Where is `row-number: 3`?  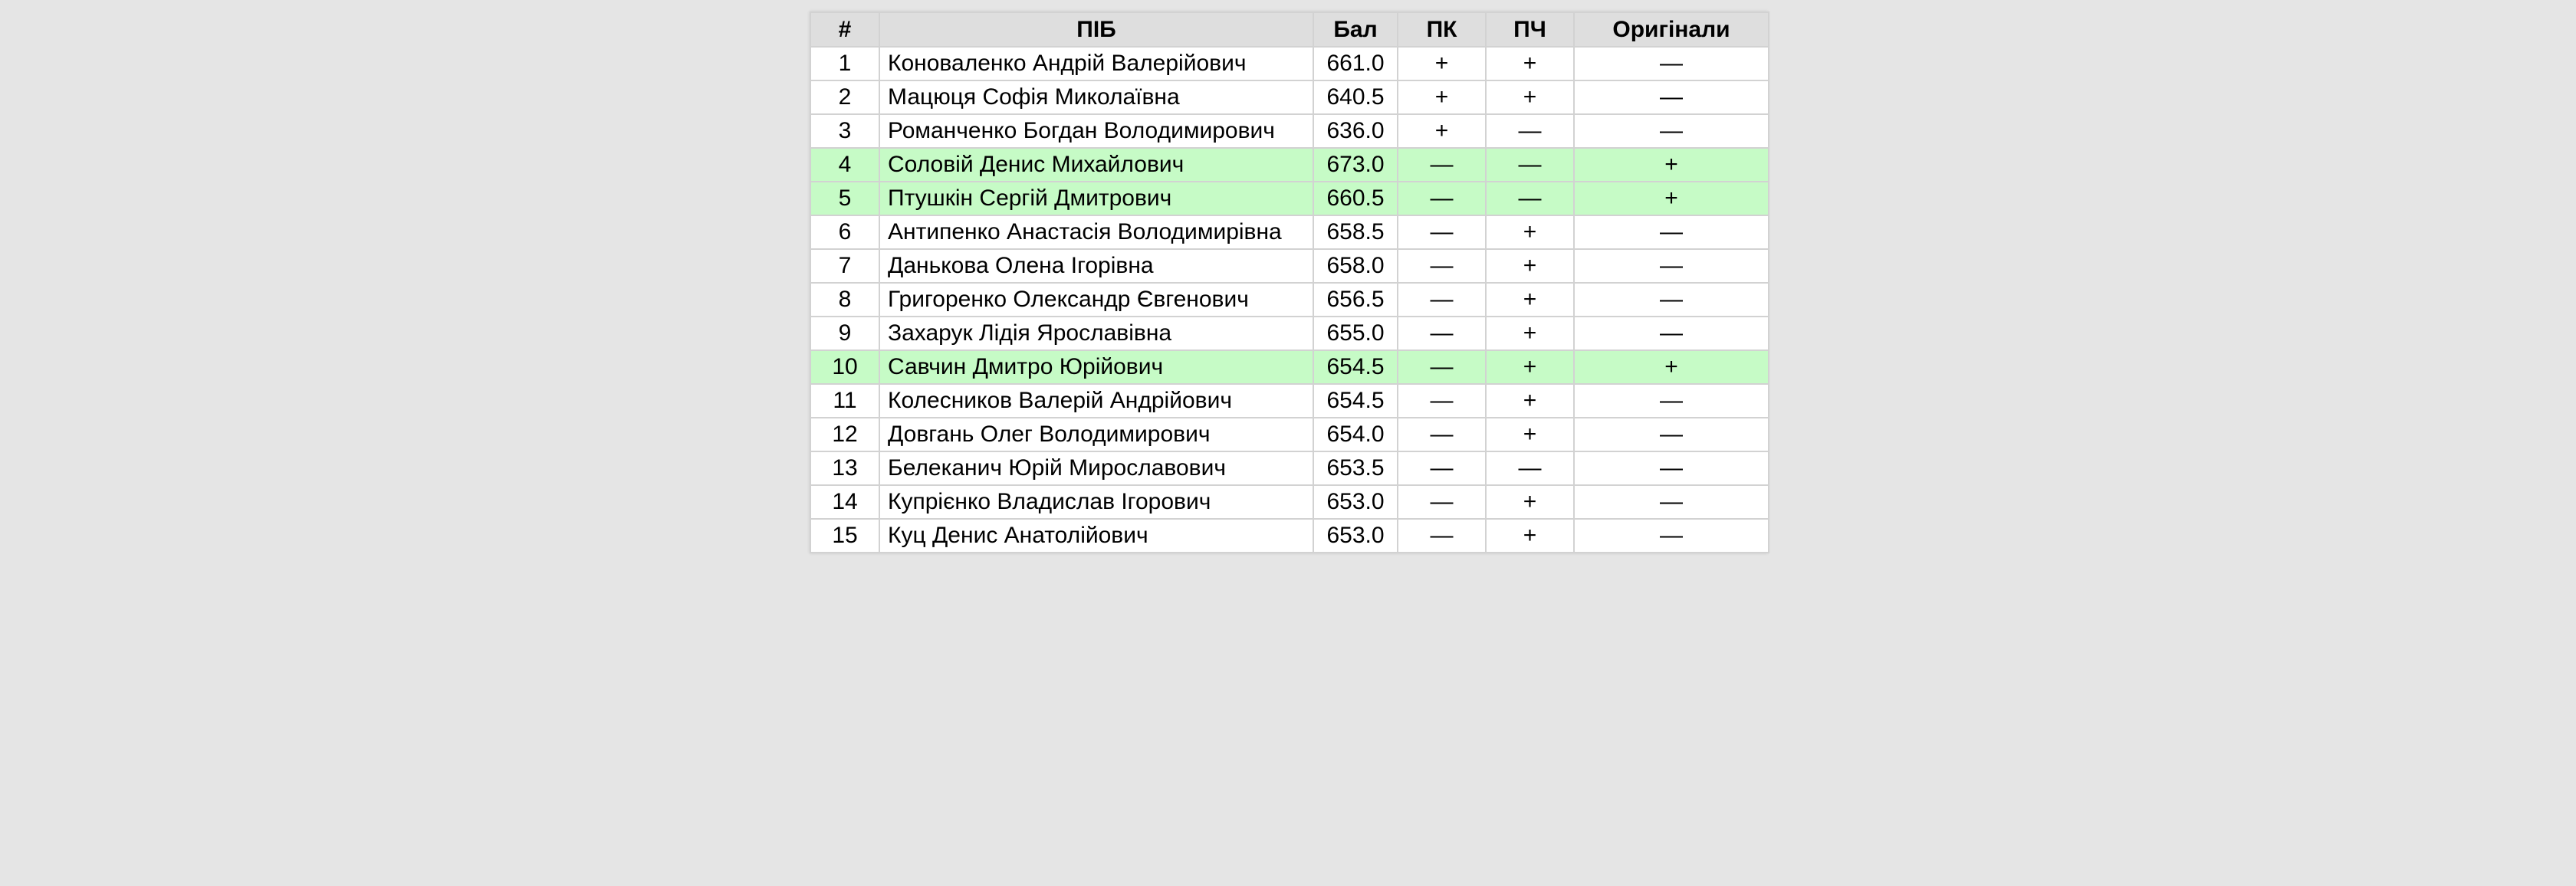 row-number: 3 is located at coordinates (845, 131).